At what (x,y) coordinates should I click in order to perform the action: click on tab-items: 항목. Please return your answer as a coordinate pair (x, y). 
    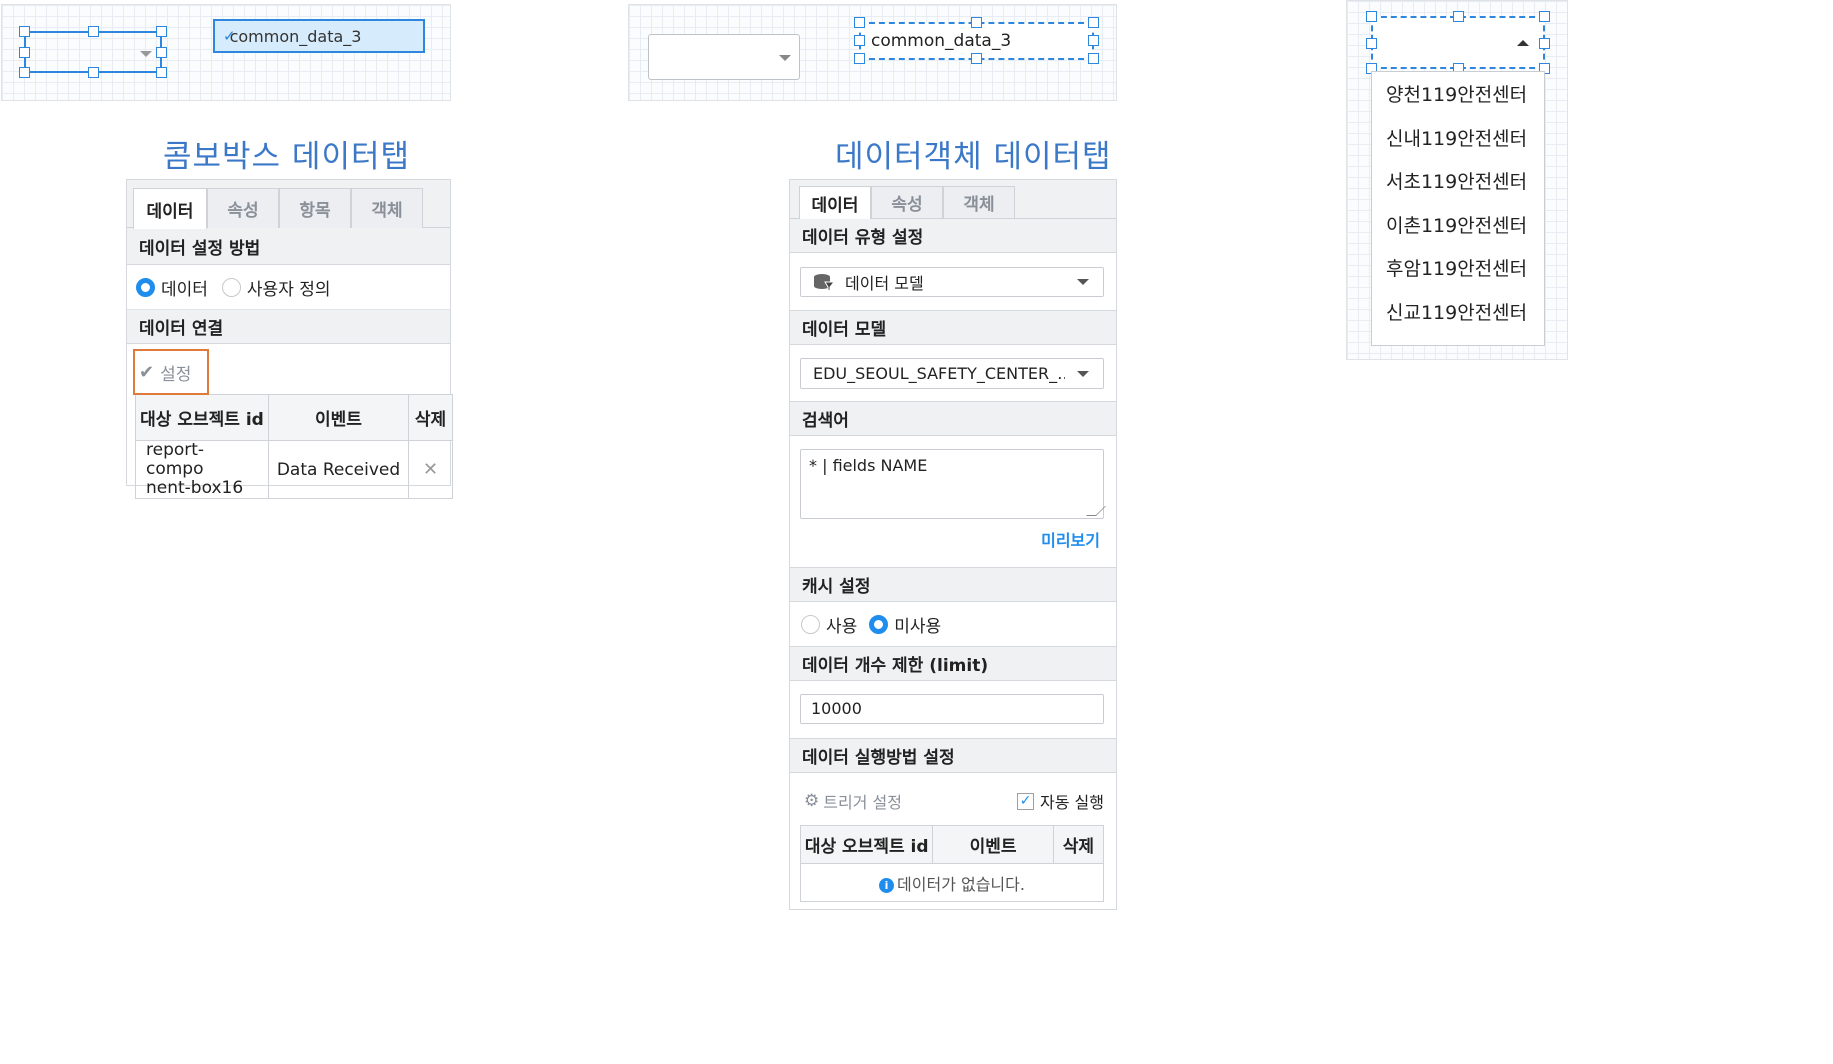
    Looking at the image, I should click on (315, 208).